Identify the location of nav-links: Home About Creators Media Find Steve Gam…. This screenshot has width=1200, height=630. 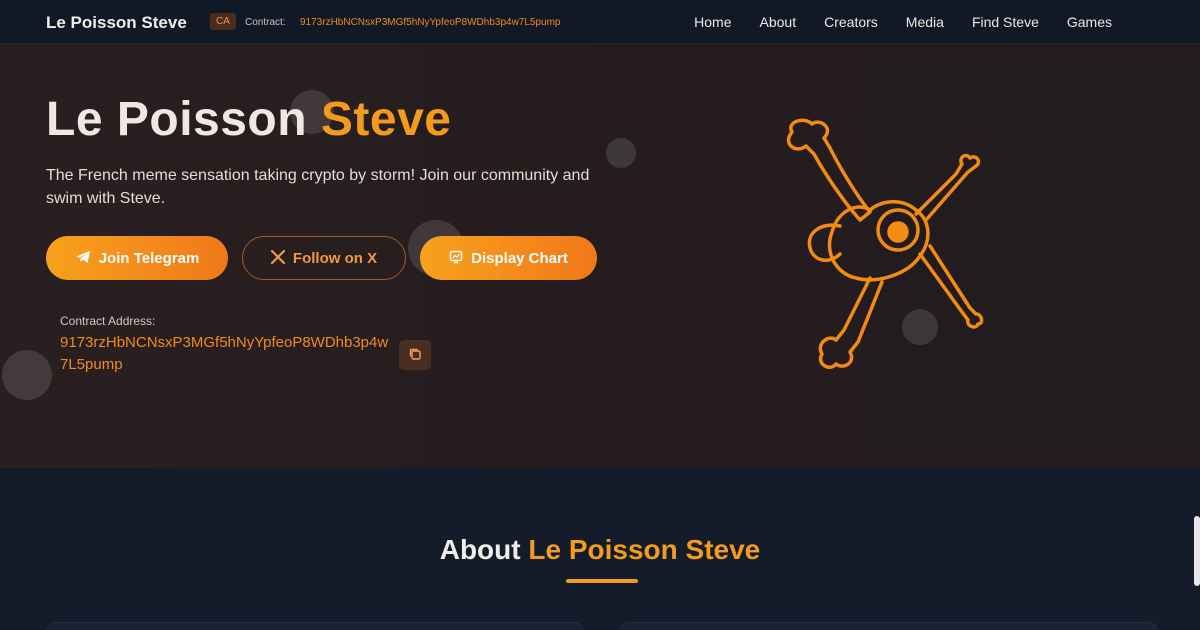
(903, 22).